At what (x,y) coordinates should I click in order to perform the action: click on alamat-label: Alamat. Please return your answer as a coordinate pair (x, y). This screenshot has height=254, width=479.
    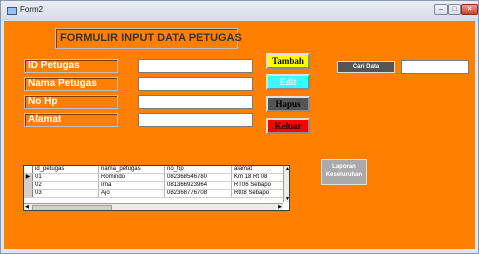
    Looking at the image, I should click on (45, 119).